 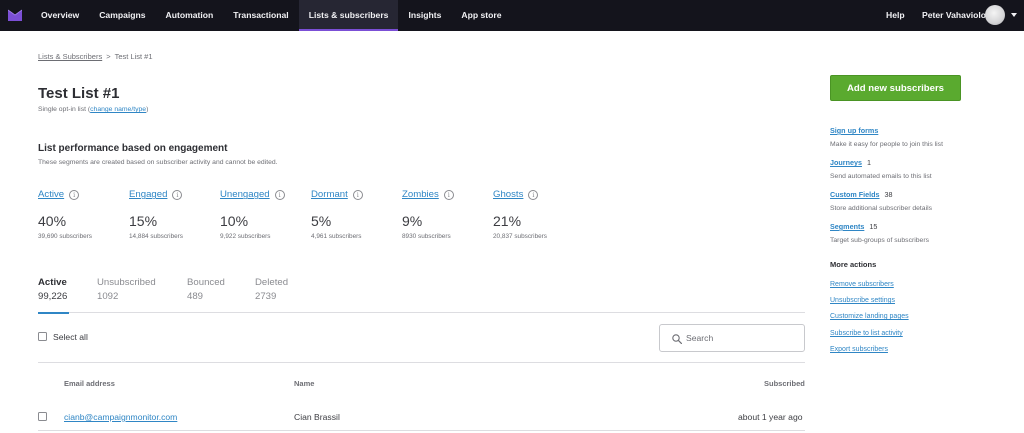 I want to click on sidebar-description: Send automated emails to this list, so click(x=881, y=176).